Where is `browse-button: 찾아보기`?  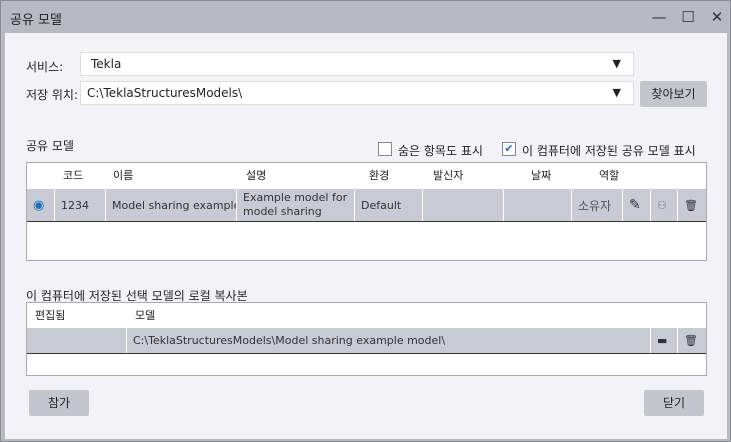
browse-button: 찾아보기 is located at coordinates (673, 94).